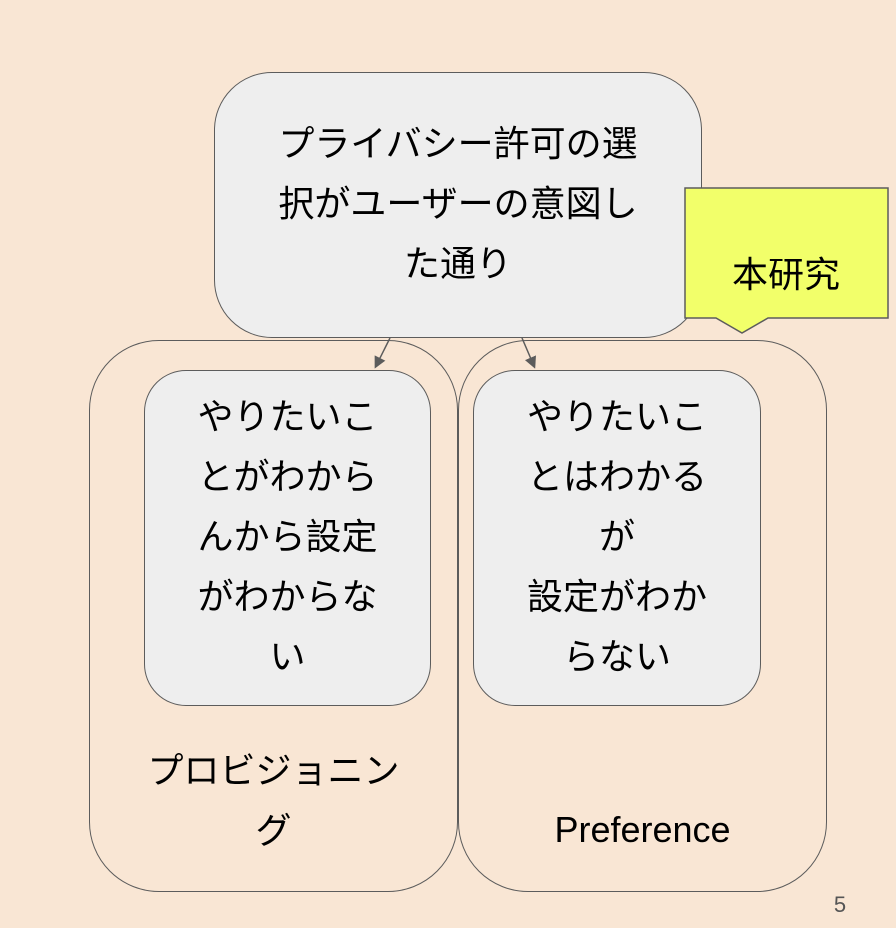  I want to click on diagram-connectors, so click(631, 278).